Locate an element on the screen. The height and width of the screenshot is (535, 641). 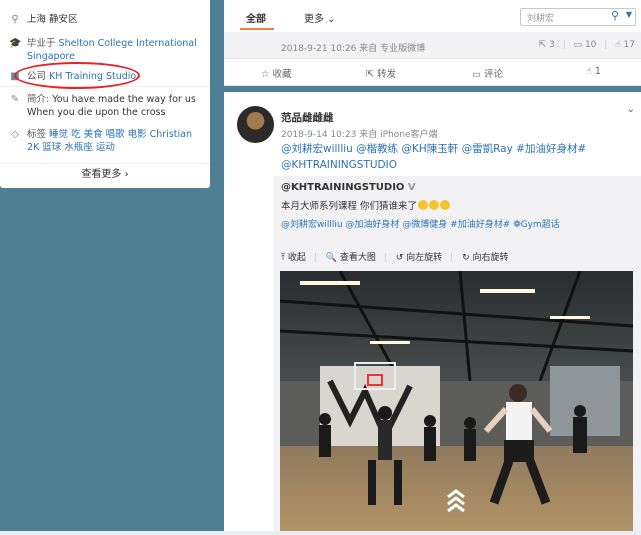
repost-icon: ⇱ is located at coordinates (543, 45).